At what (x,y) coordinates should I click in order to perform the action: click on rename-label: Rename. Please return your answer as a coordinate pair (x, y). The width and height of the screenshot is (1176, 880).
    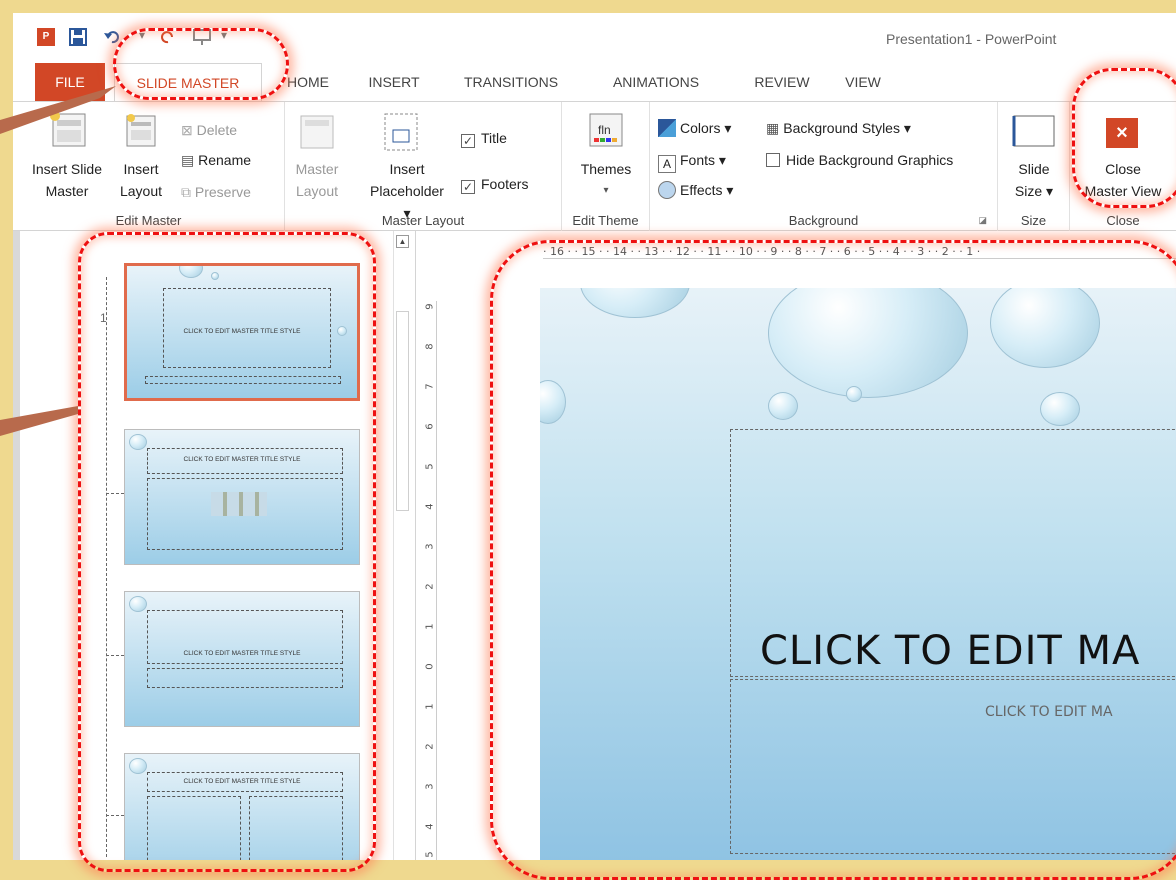
    Looking at the image, I should click on (225, 160).